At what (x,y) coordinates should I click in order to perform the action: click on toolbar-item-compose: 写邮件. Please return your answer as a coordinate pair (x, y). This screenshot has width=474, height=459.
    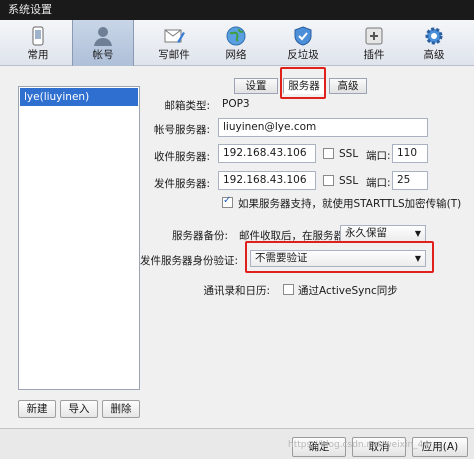
    Looking at the image, I should click on (174, 43).